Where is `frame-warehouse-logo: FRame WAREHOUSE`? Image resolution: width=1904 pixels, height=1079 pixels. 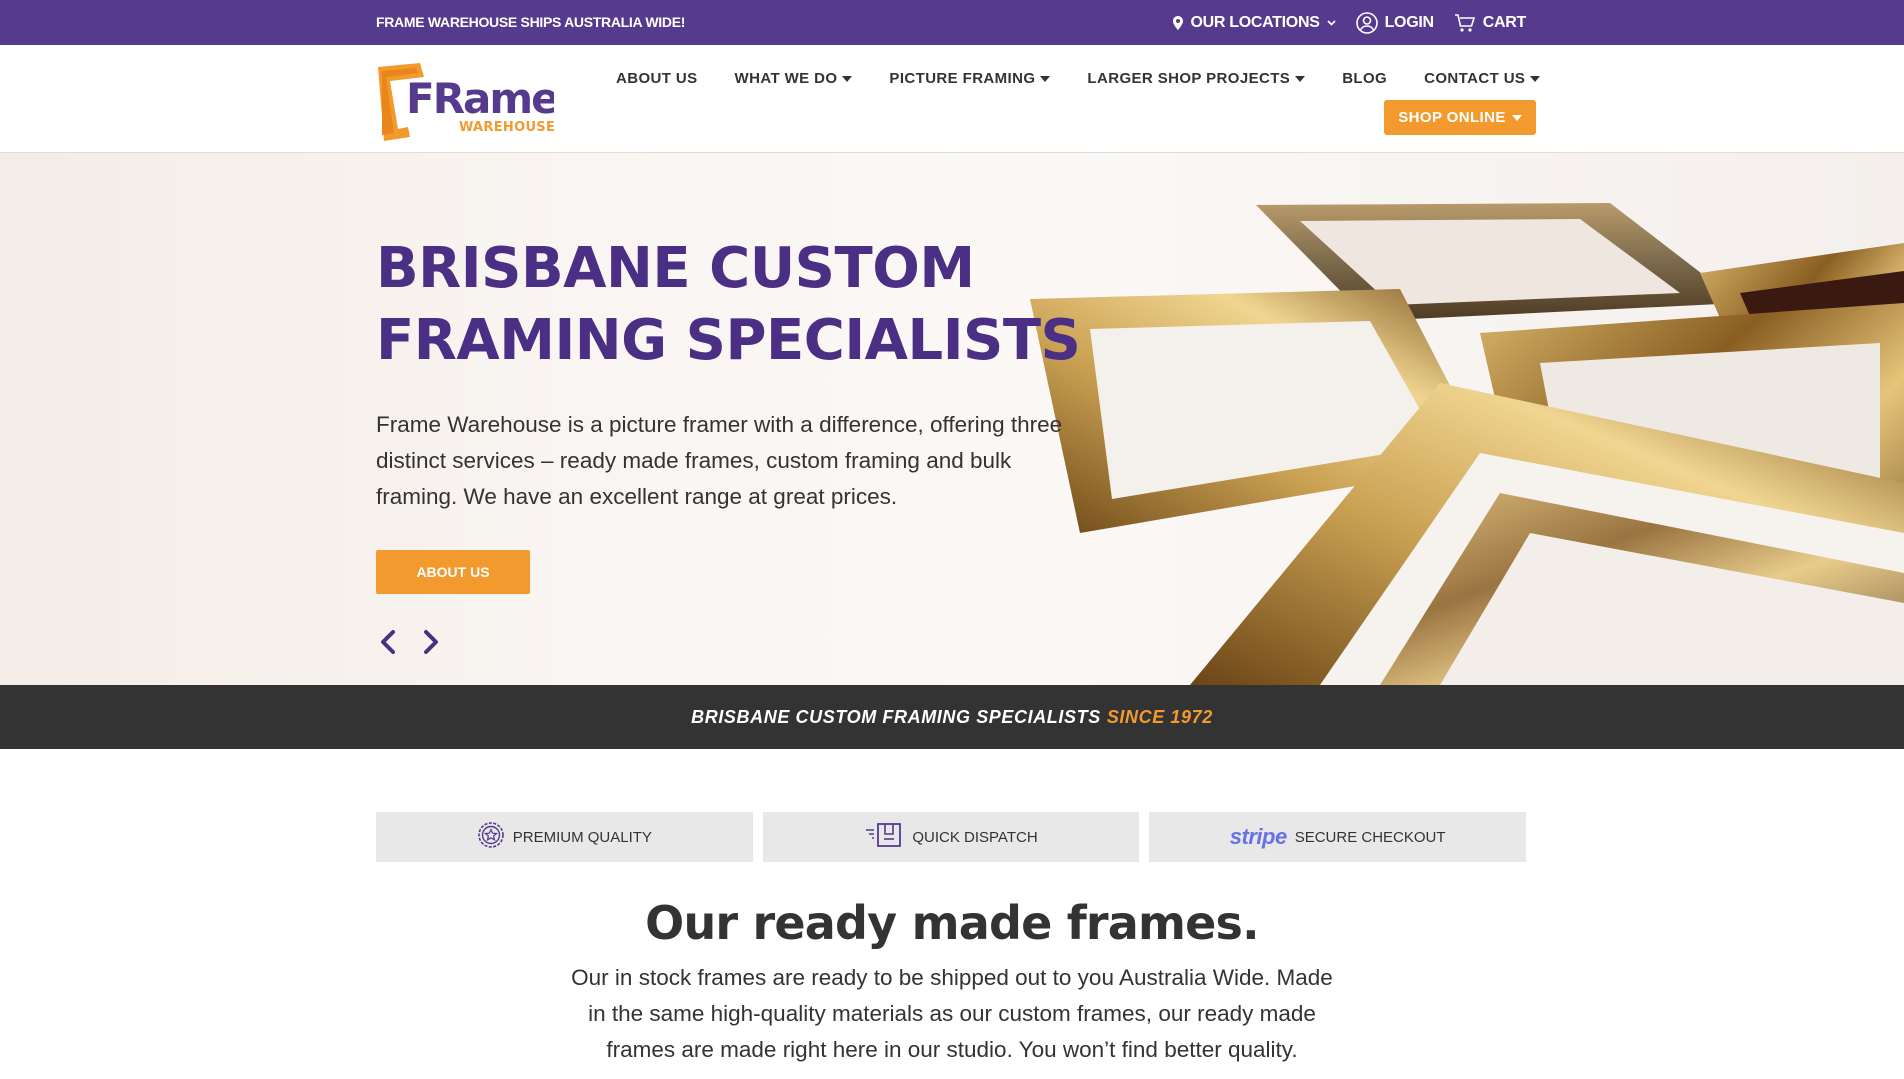
frame-warehouse-logo: FRame WAREHOUSE is located at coordinates (464, 101).